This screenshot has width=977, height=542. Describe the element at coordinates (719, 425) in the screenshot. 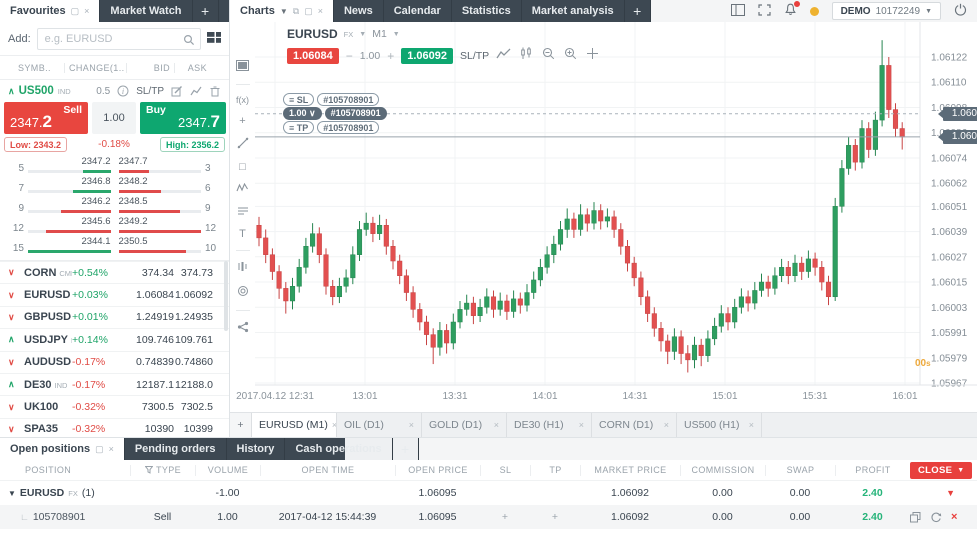

I see `chart-tab-us500: US500 (H1) ×` at that location.